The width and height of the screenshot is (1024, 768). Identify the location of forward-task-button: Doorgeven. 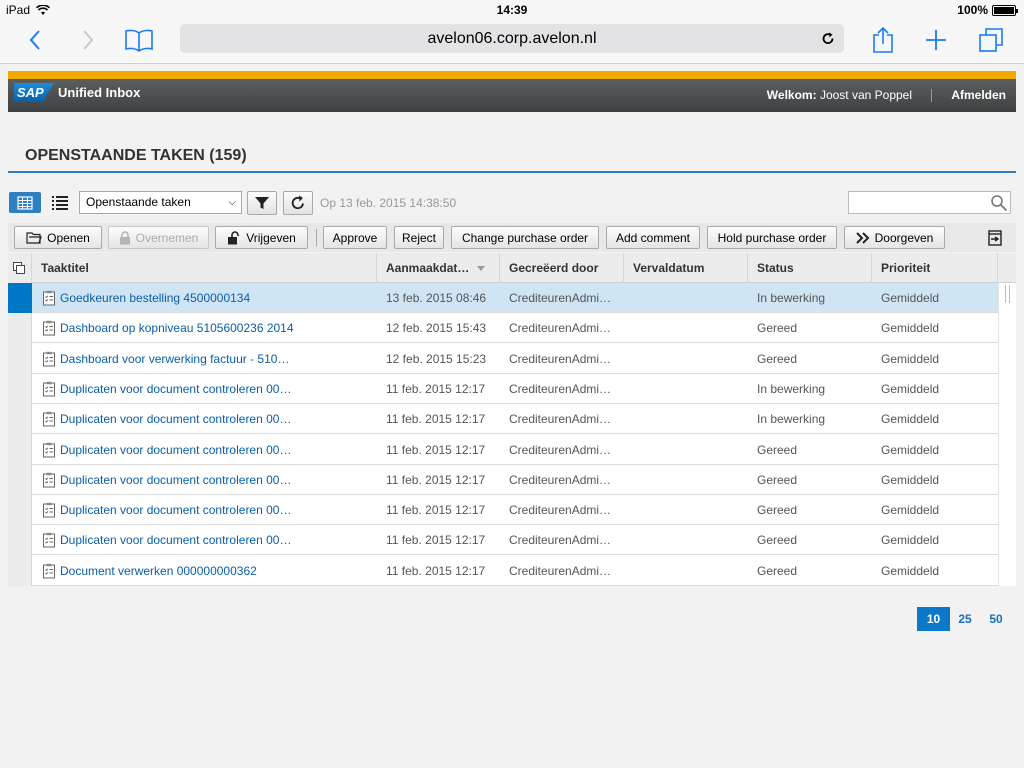
(894, 237).